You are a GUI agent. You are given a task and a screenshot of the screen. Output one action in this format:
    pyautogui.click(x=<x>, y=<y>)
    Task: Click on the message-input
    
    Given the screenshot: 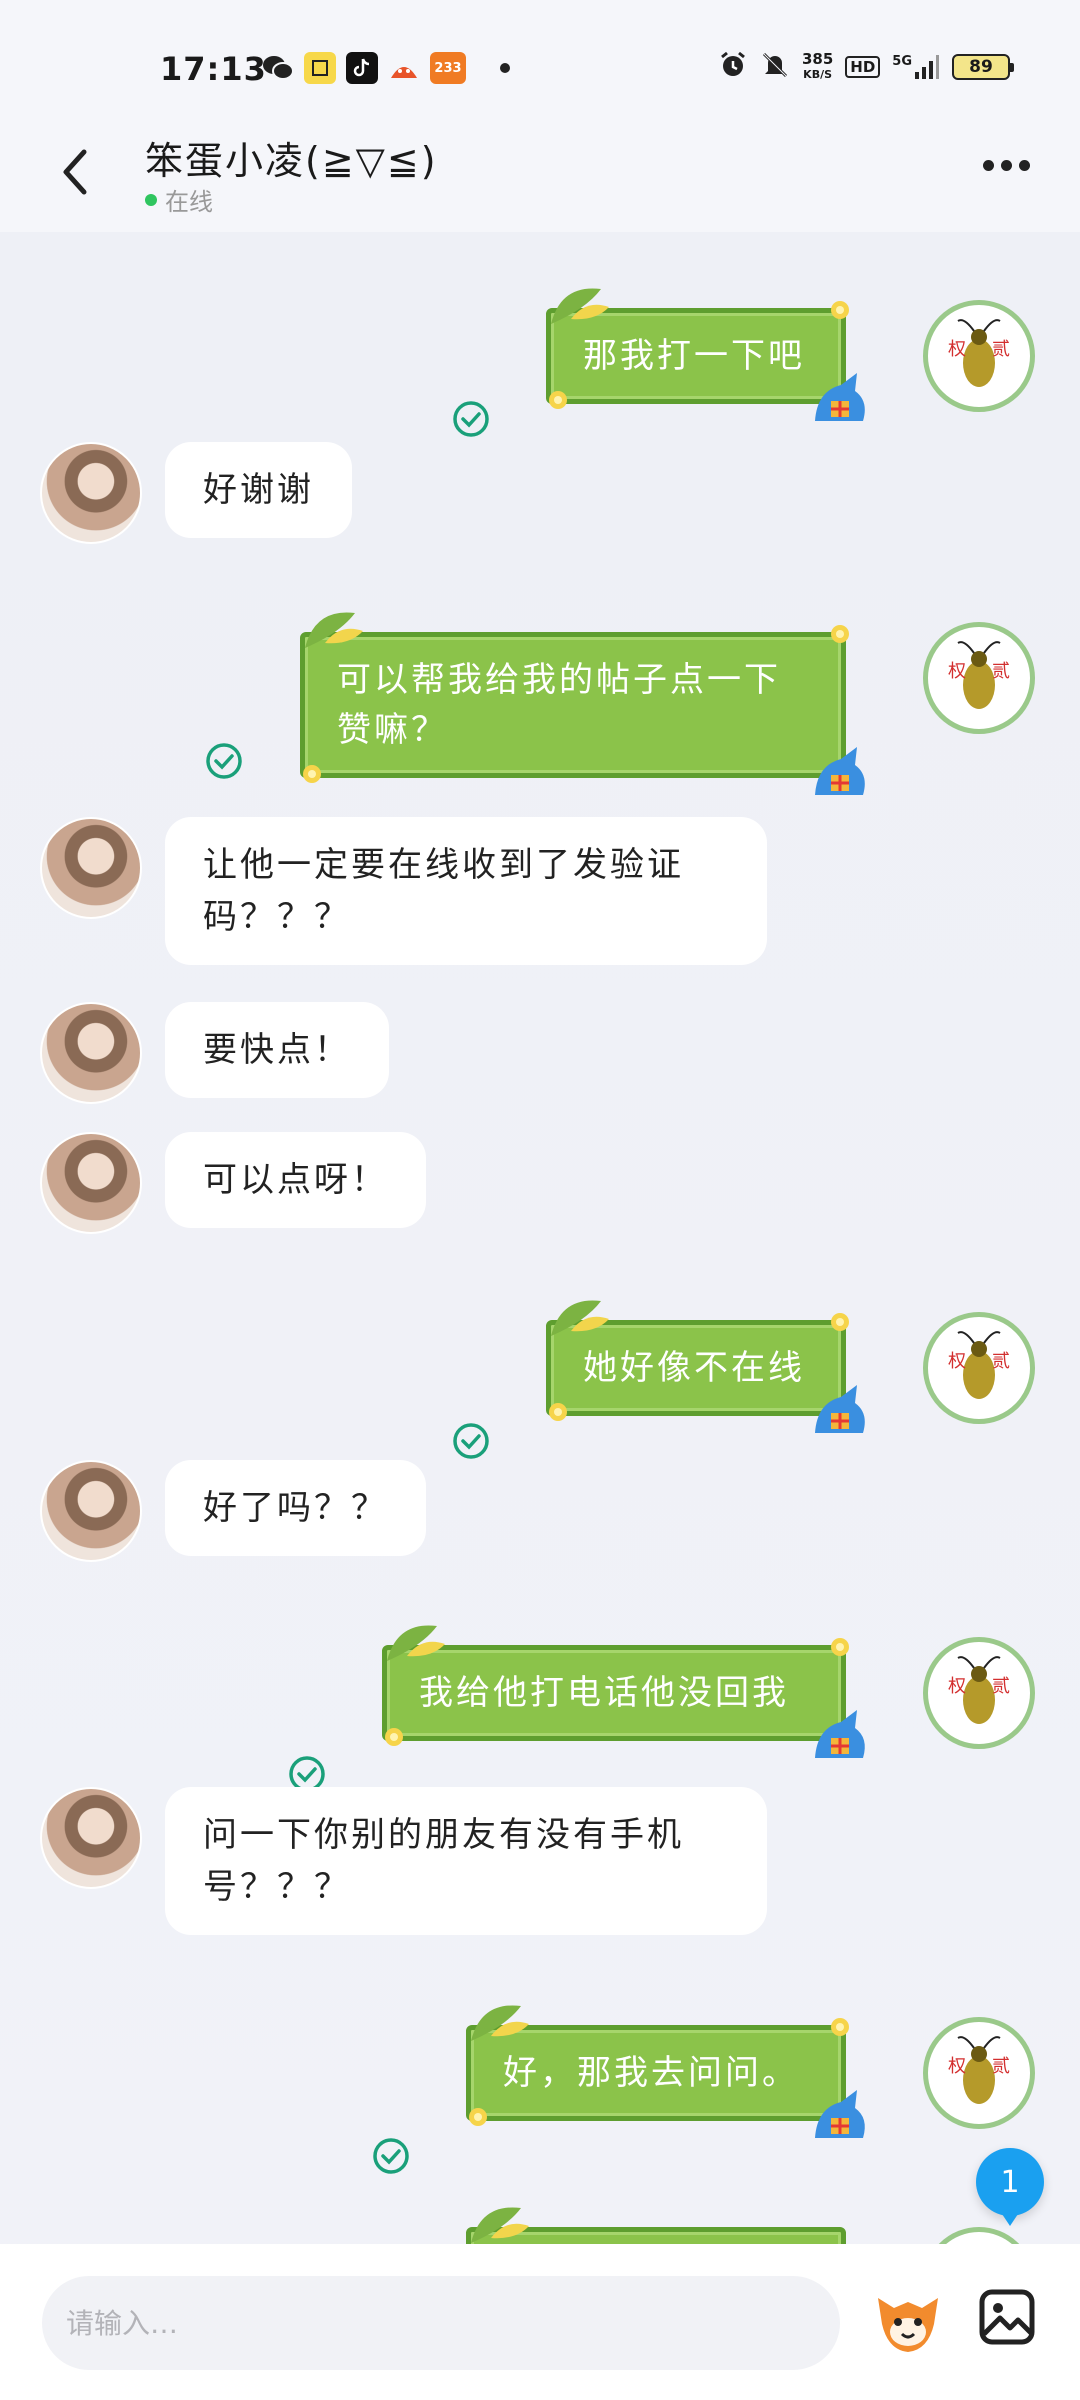 What is the action you would take?
    pyautogui.click(x=441, y=2323)
    